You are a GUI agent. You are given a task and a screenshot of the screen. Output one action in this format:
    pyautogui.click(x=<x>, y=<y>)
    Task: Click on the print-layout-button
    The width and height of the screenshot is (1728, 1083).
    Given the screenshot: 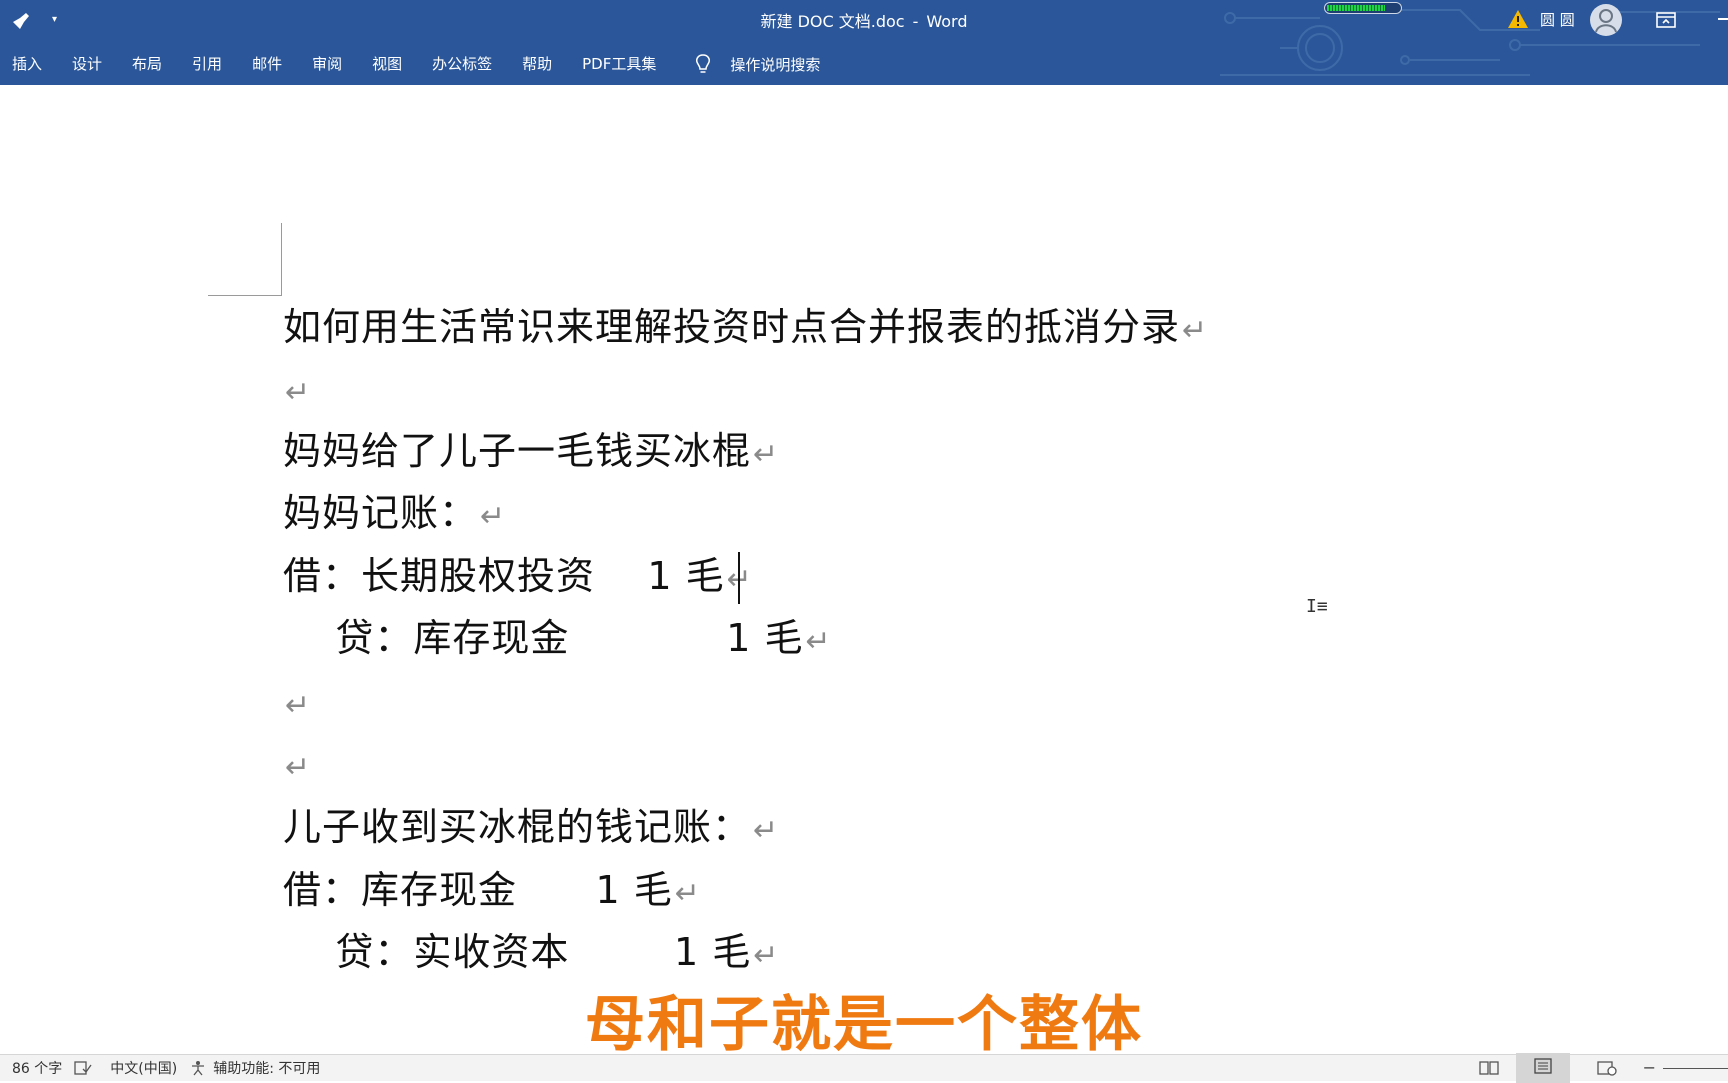 What is the action you would take?
    pyautogui.click(x=1543, y=1068)
    